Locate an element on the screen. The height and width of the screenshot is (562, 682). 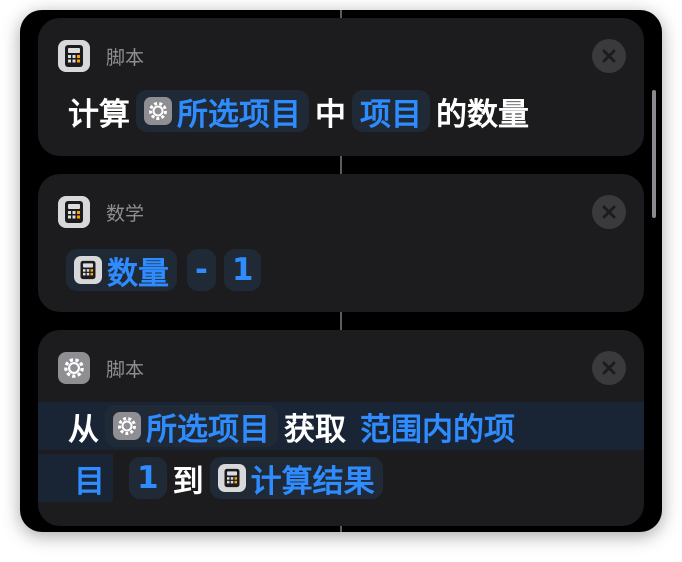
number-token-start: 1 is located at coordinates (148, 478).